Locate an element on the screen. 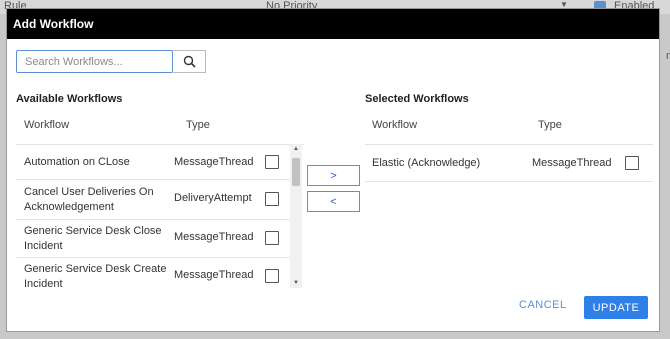  list-item: Automation on CLose MessageThread is located at coordinates (156, 162).